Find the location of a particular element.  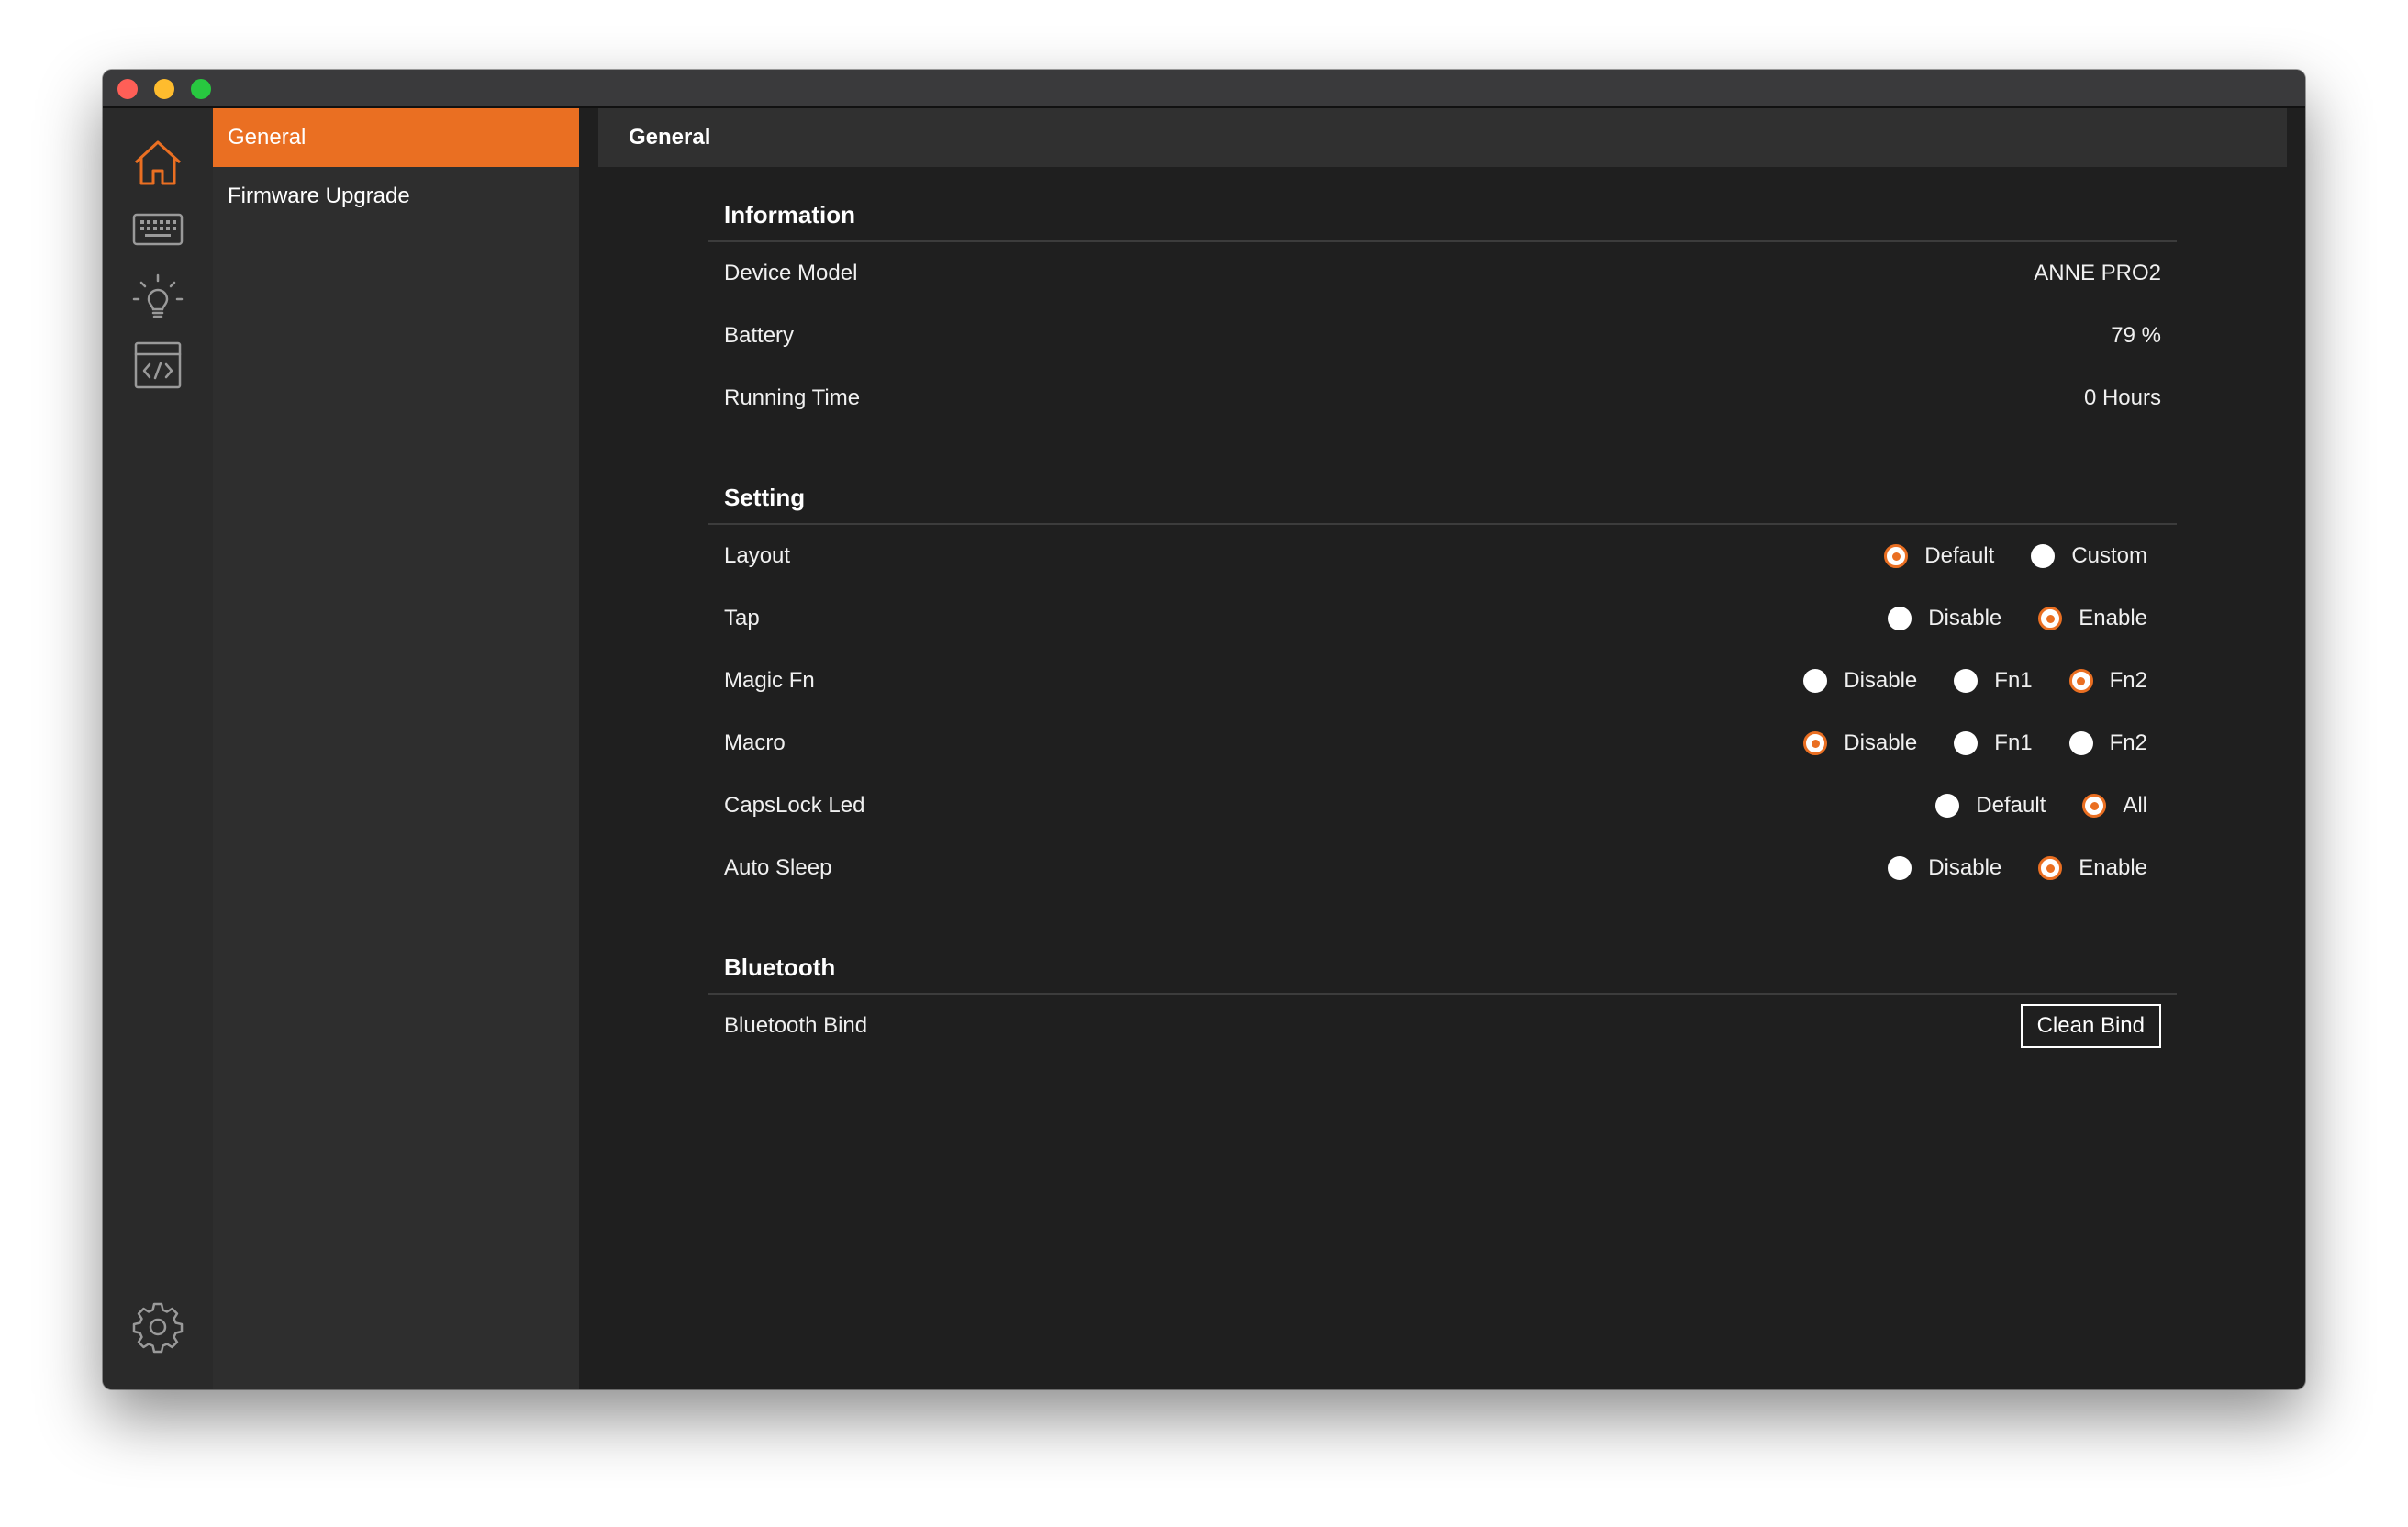

radio-option-macro-fn1: Fn1 is located at coordinates (1993, 743).